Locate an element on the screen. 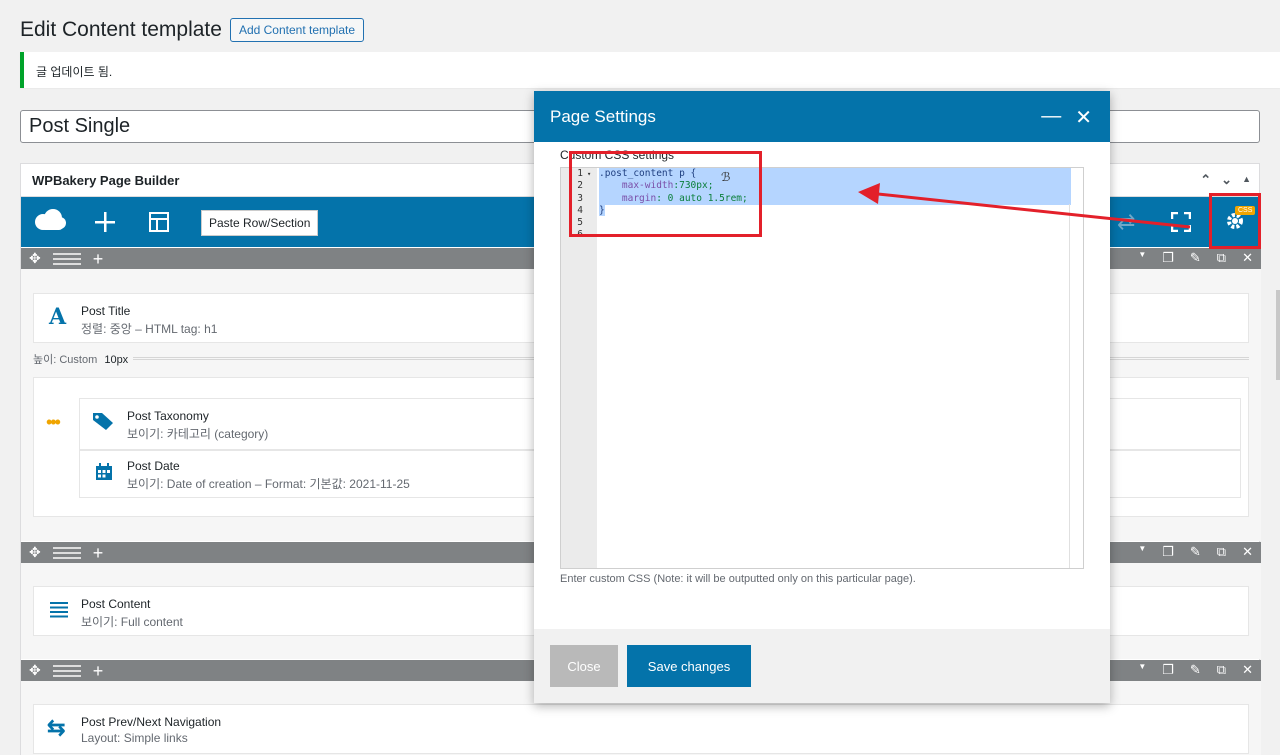 The width and height of the screenshot is (1280, 755). element-subtitle: 보이기: Full content is located at coordinates (132, 622).